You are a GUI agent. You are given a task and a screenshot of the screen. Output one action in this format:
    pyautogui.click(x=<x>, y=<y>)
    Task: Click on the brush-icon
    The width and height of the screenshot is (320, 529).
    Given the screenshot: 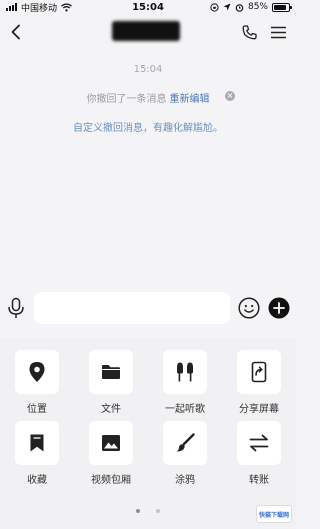 What is the action you would take?
    pyautogui.click(x=185, y=442)
    